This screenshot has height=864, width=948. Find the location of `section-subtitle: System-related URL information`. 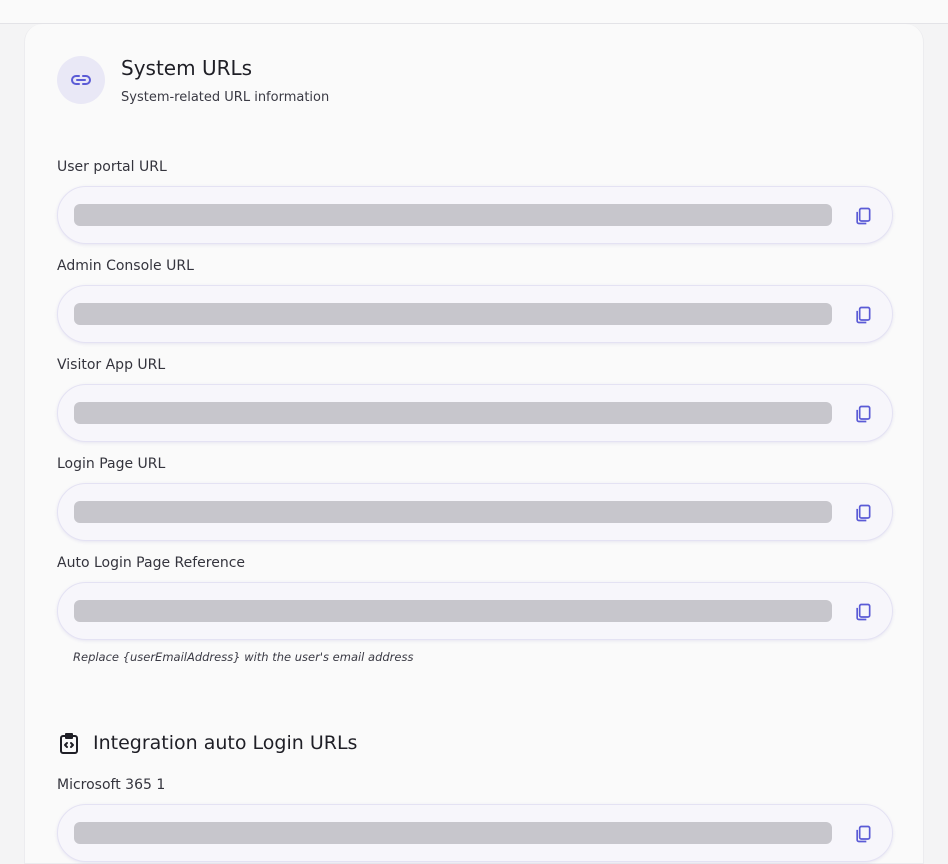

section-subtitle: System-related URL information is located at coordinates (225, 97).